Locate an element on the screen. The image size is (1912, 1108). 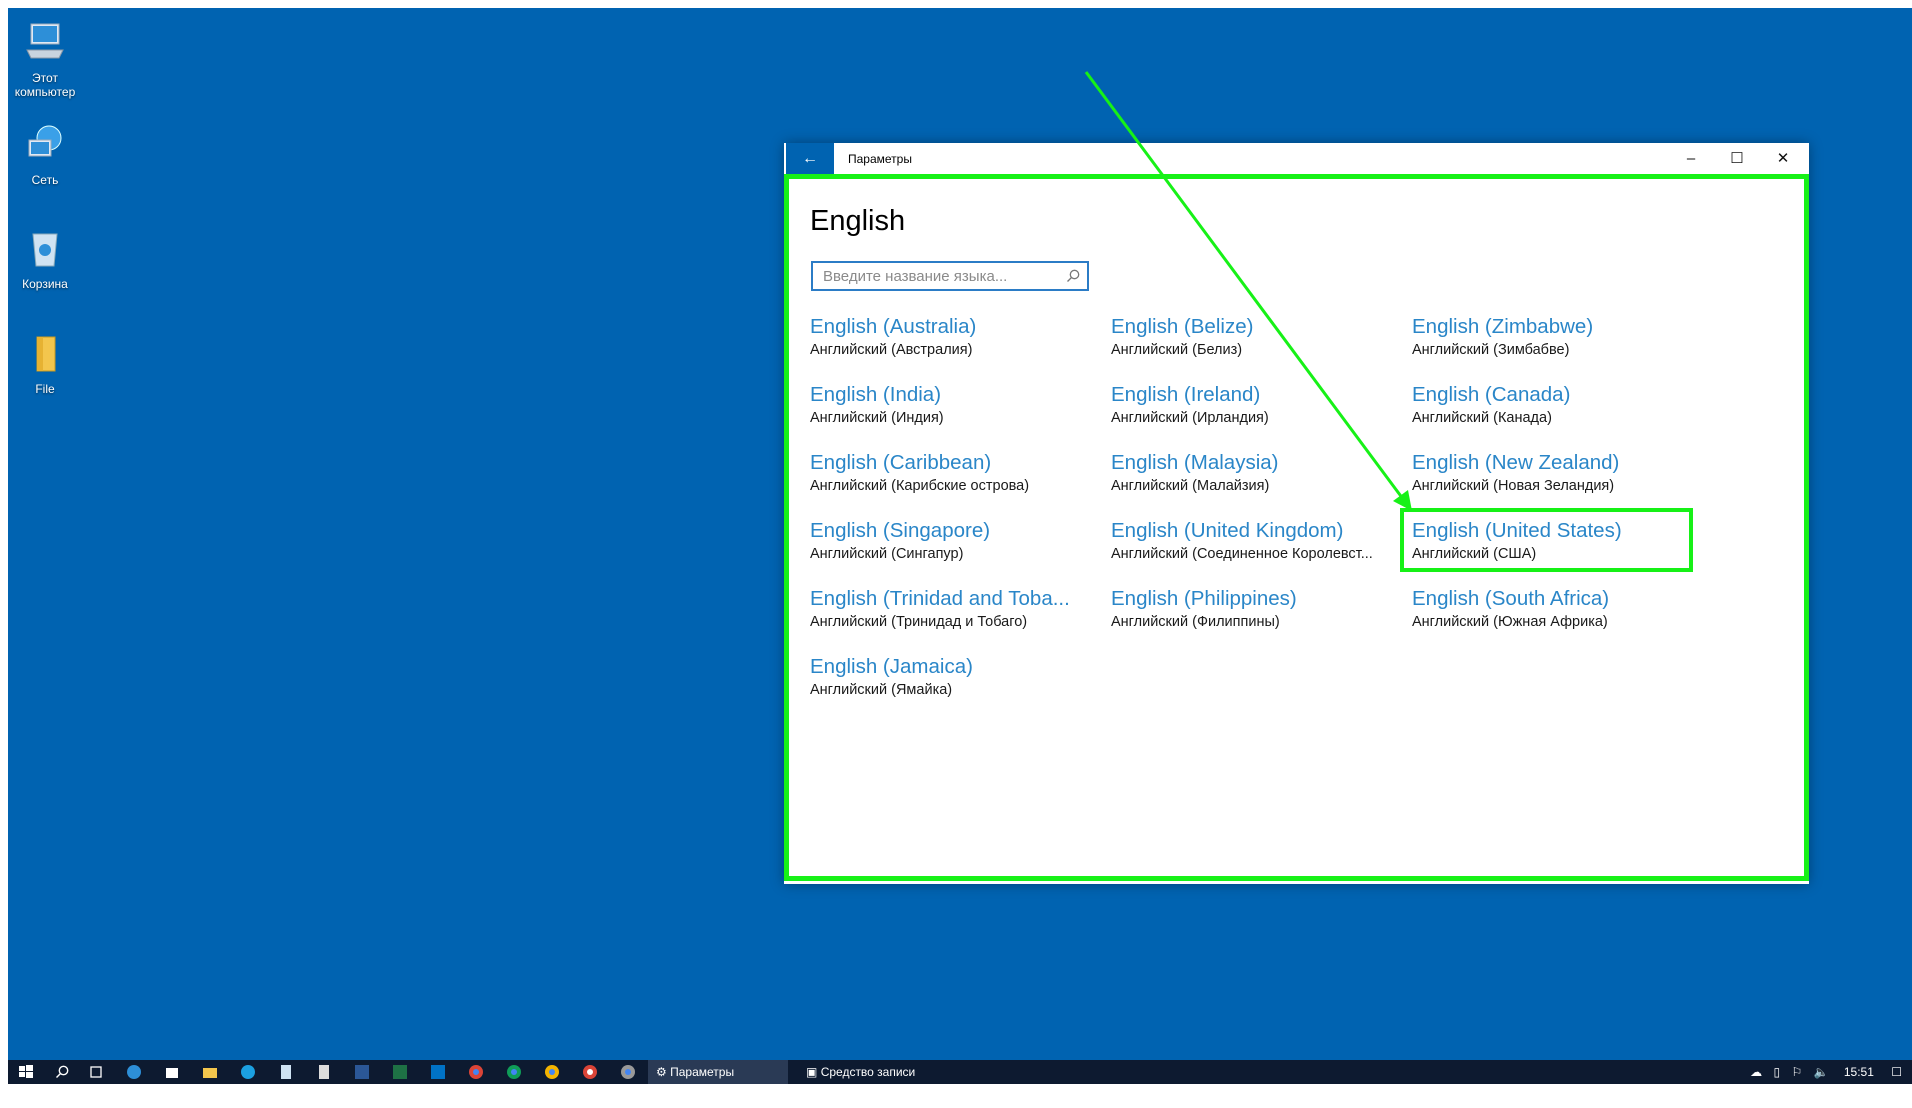
recorder-icon: ▣ is located at coordinates (812, 1072).